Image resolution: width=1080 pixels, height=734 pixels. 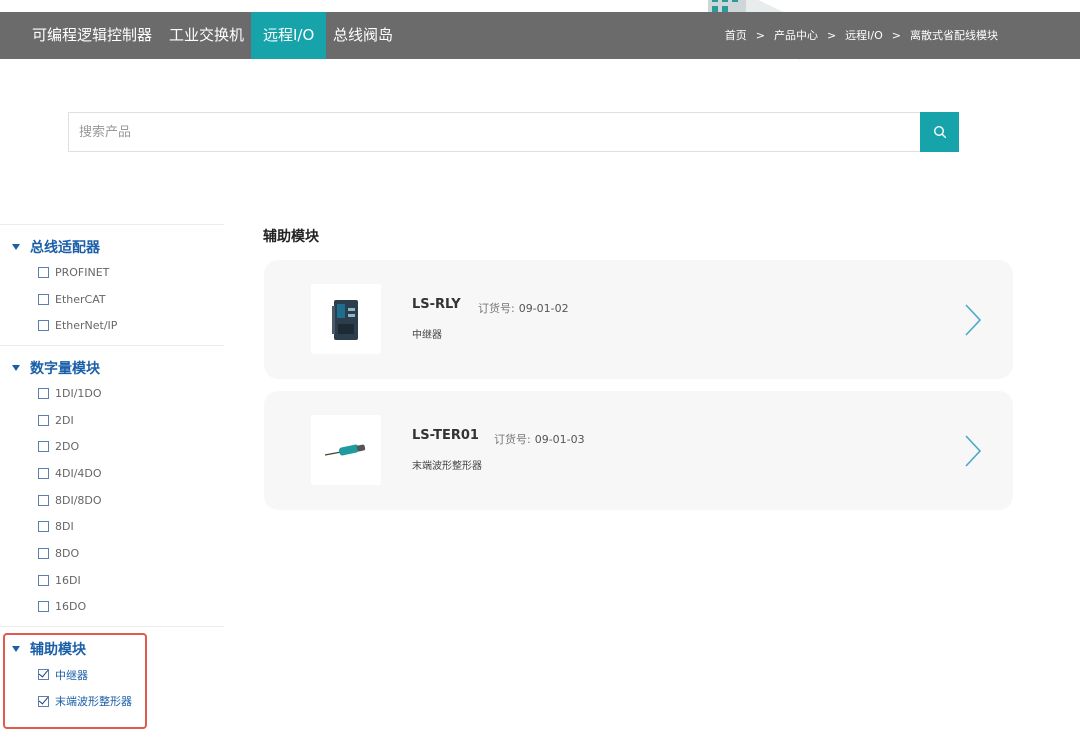 What do you see at coordinates (80, 299) in the screenshot?
I see `filter-option-label: EtherCAT` at bounding box center [80, 299].